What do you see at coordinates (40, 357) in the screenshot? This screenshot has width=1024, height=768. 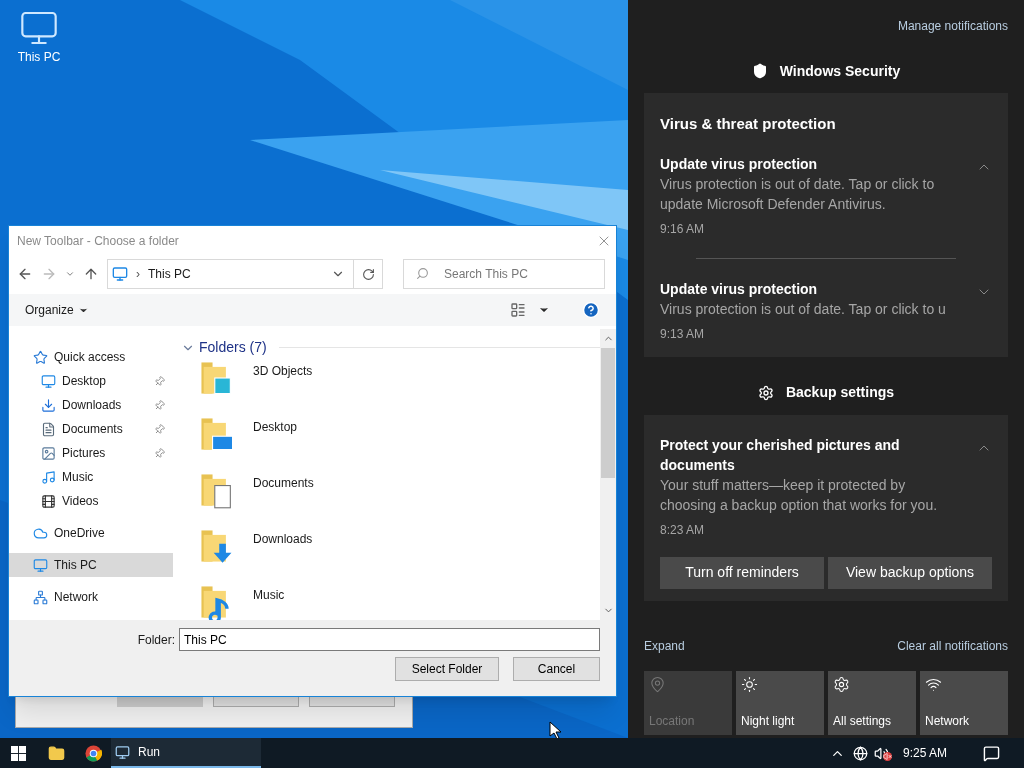 I see `star-icon` at bounding box center [40, 357].